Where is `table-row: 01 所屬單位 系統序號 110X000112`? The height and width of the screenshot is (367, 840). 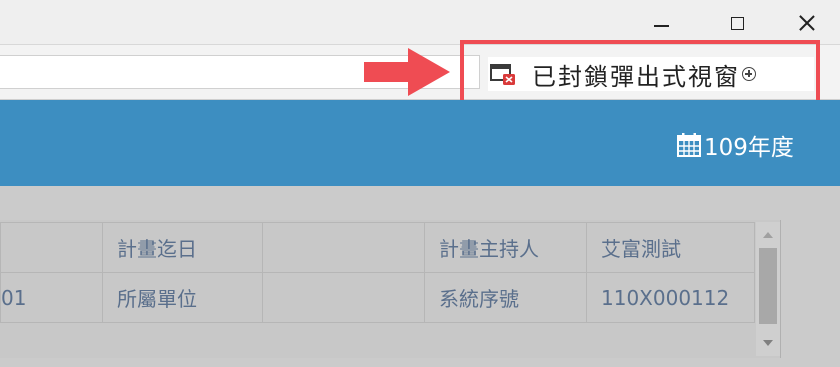
table-row: 01 所屬單位 系統序號 110X000112 is located at coordinates (377, 297).